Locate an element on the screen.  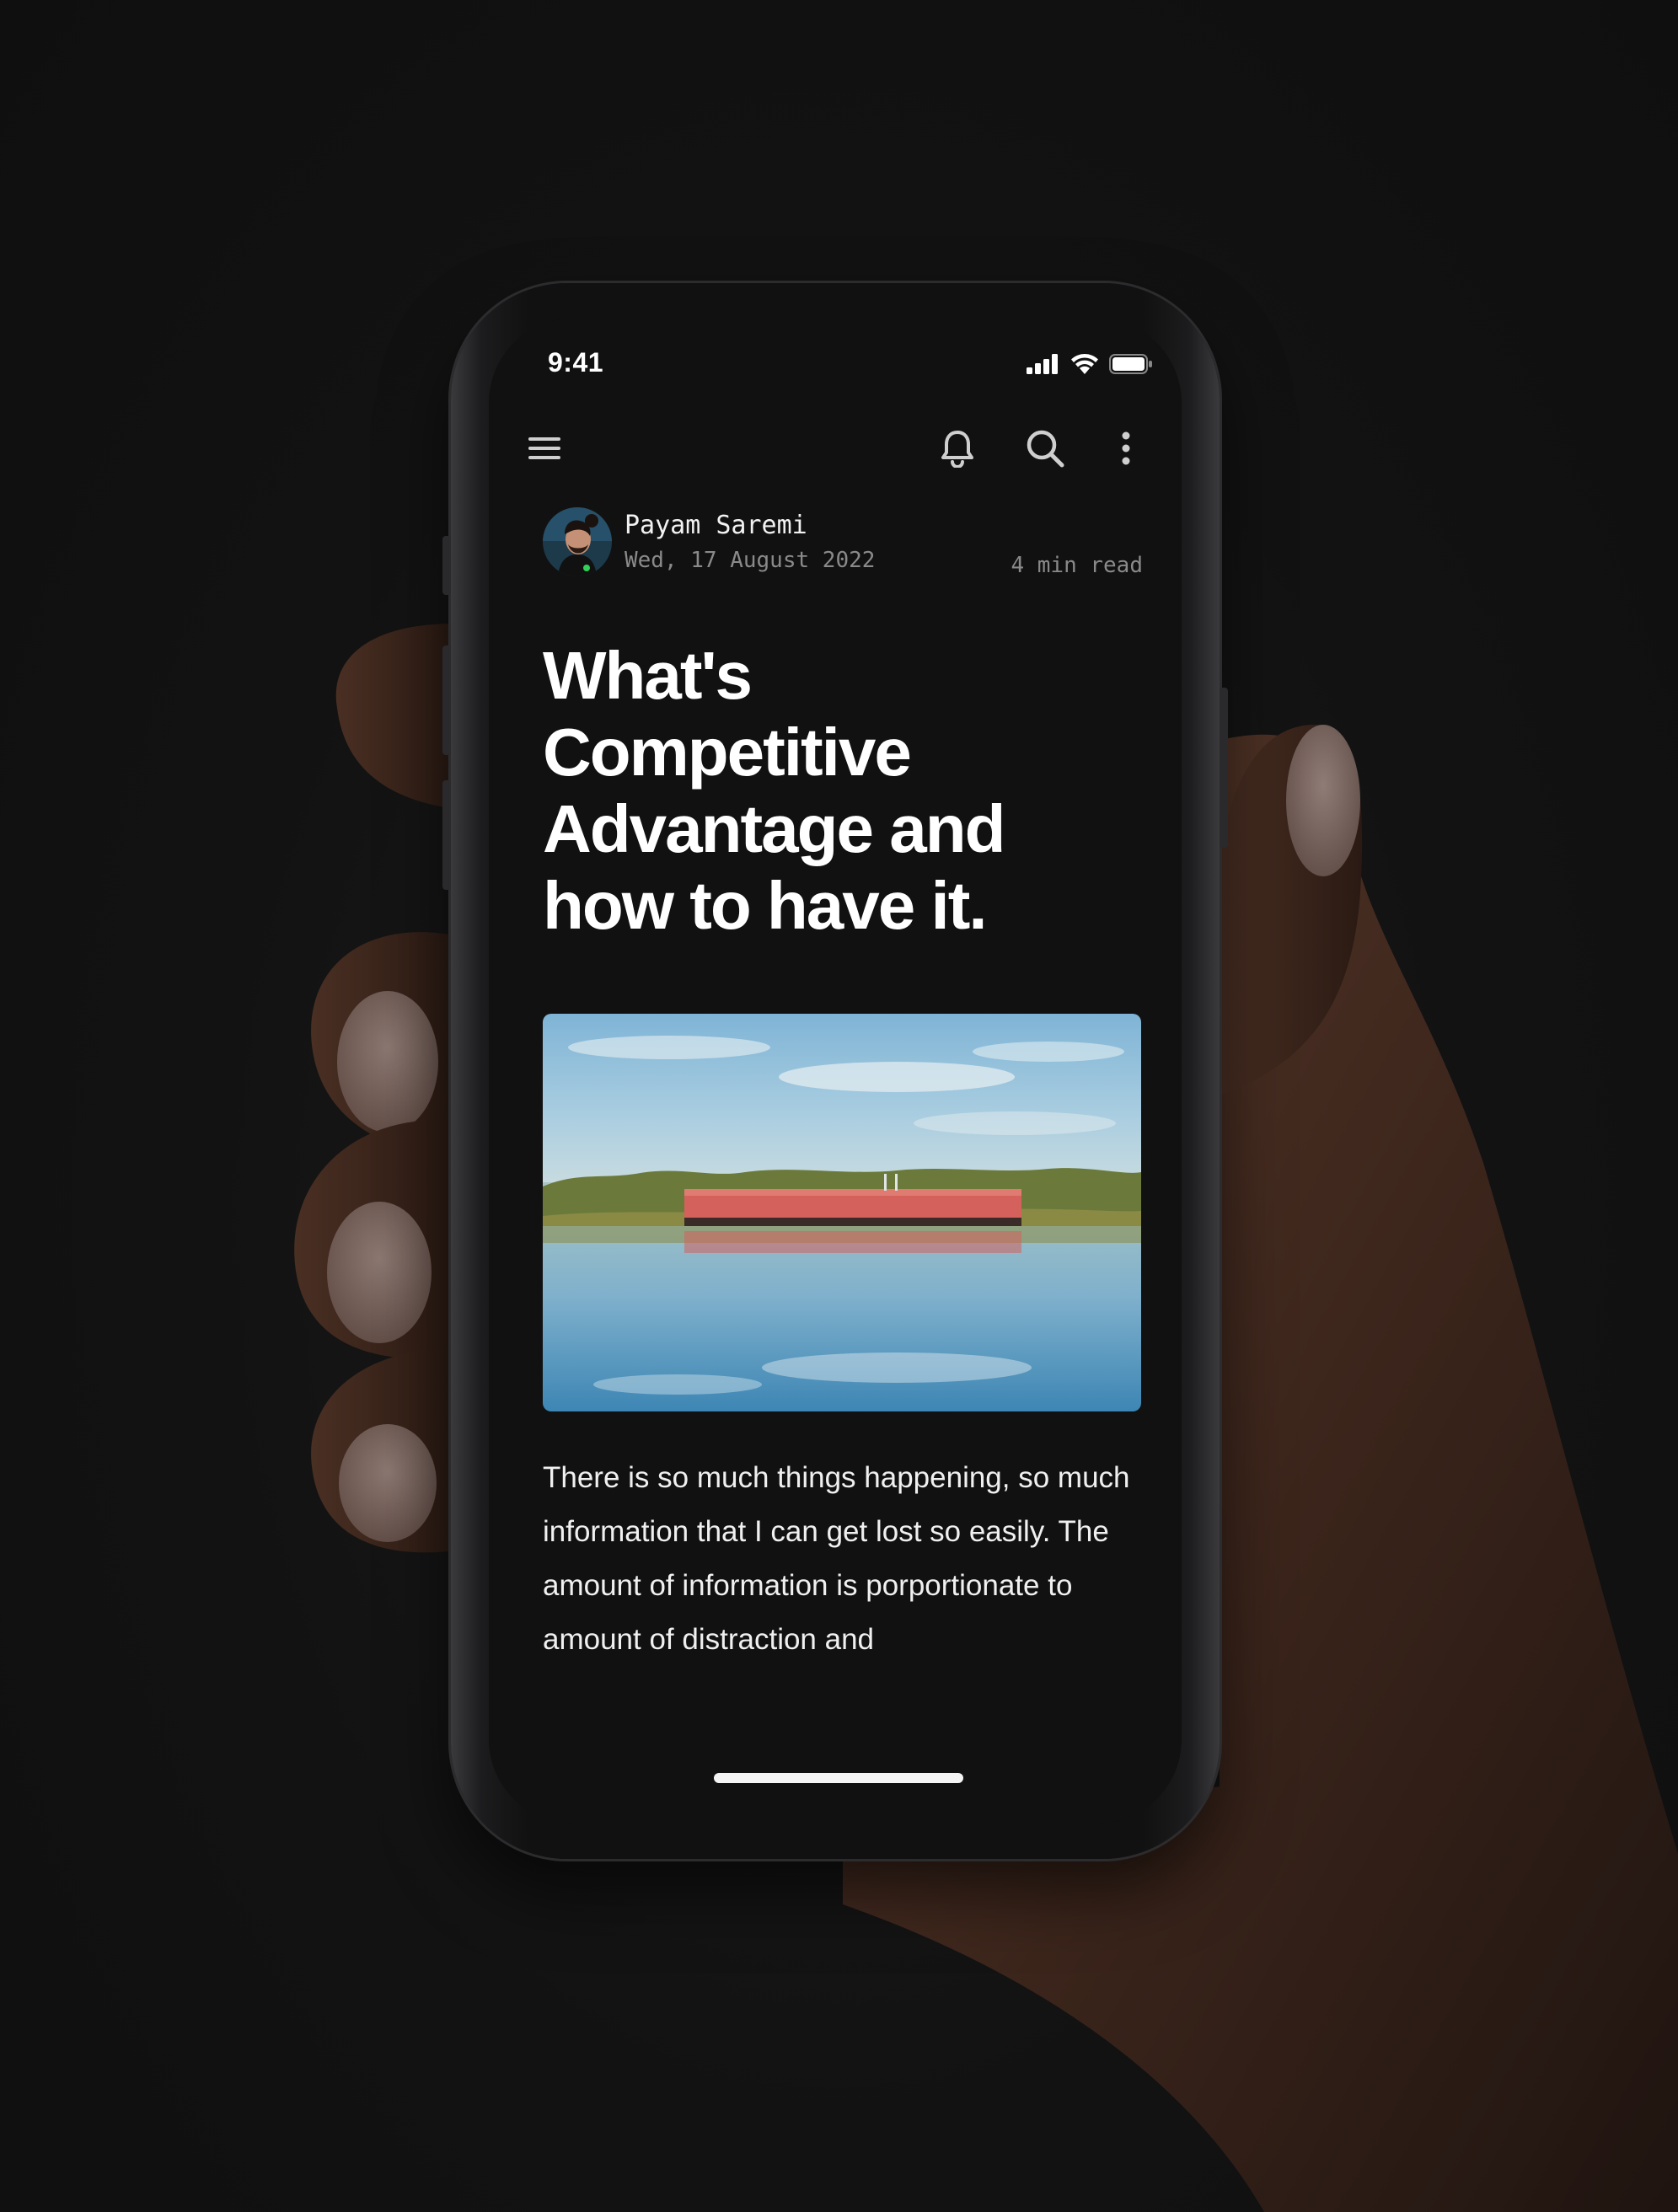
status-bar: 9:41 is located at coordinates (835, 365).